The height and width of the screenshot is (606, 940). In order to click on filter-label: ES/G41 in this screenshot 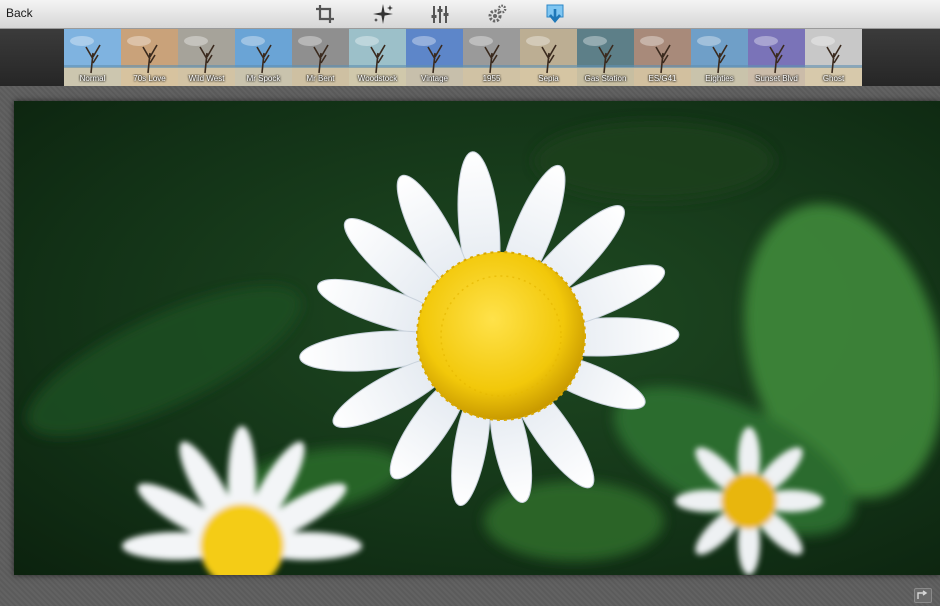, I will do `click(662, 78)`.